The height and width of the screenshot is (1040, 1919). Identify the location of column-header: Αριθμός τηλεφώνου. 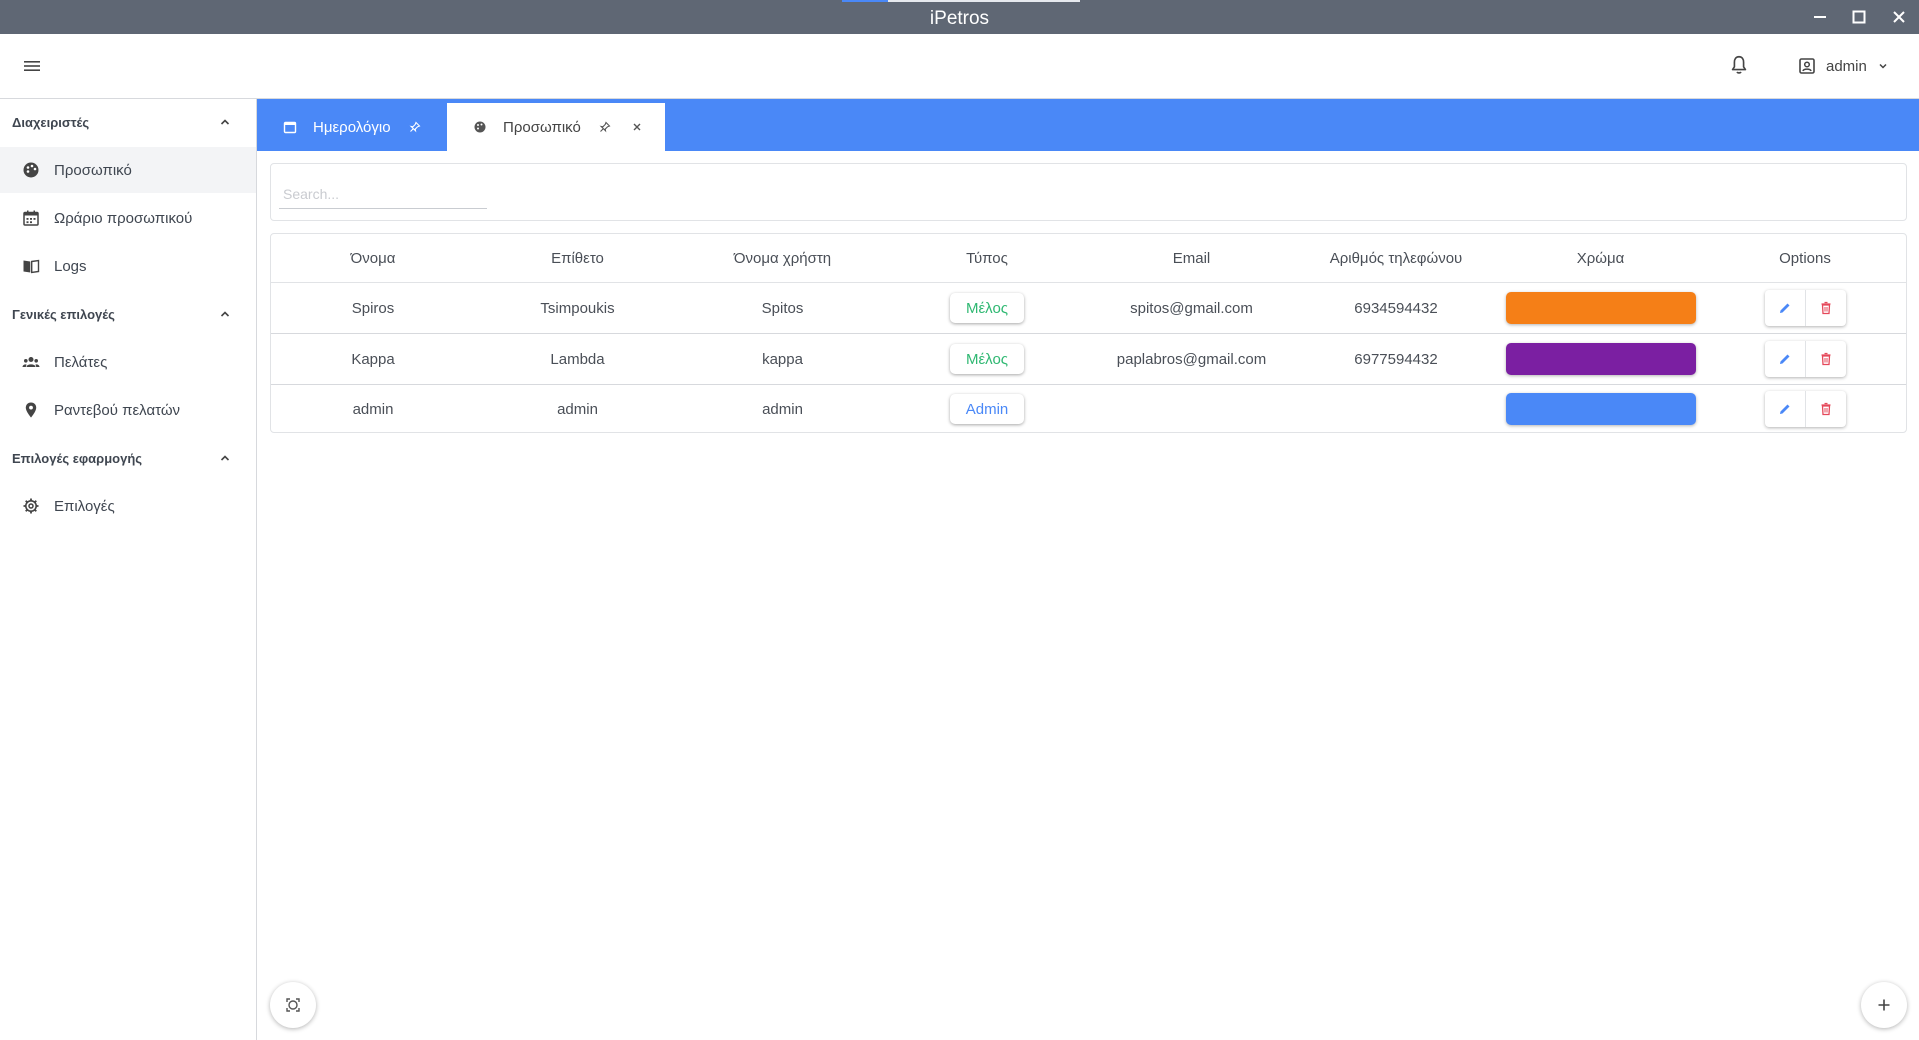
(1396, 258).